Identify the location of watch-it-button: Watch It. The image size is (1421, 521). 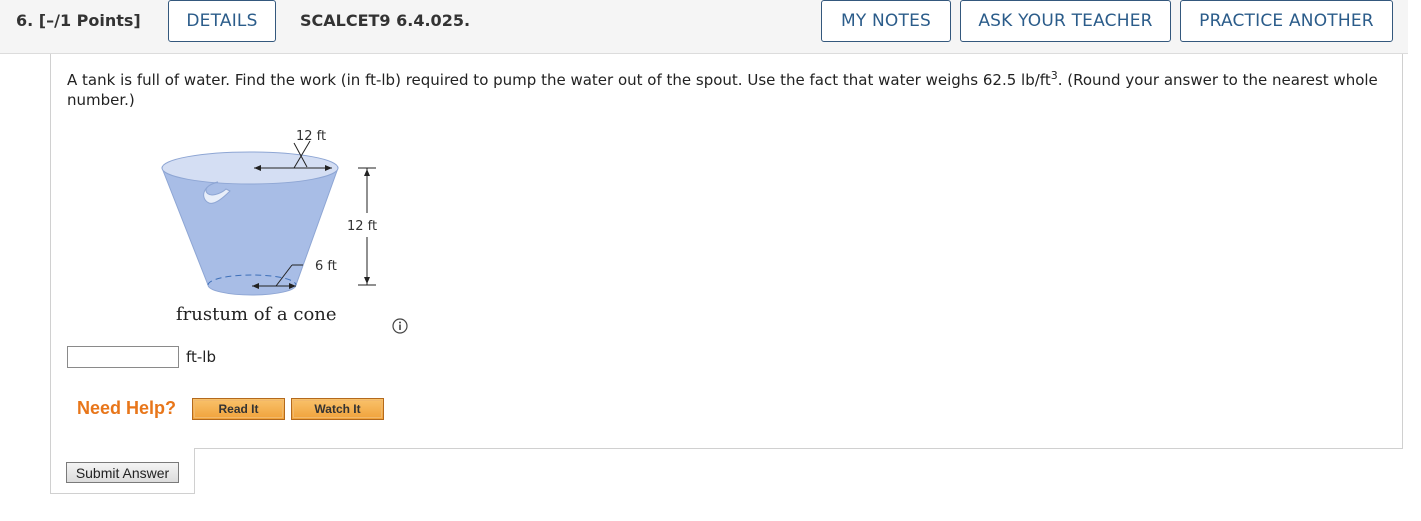
(337, 409).